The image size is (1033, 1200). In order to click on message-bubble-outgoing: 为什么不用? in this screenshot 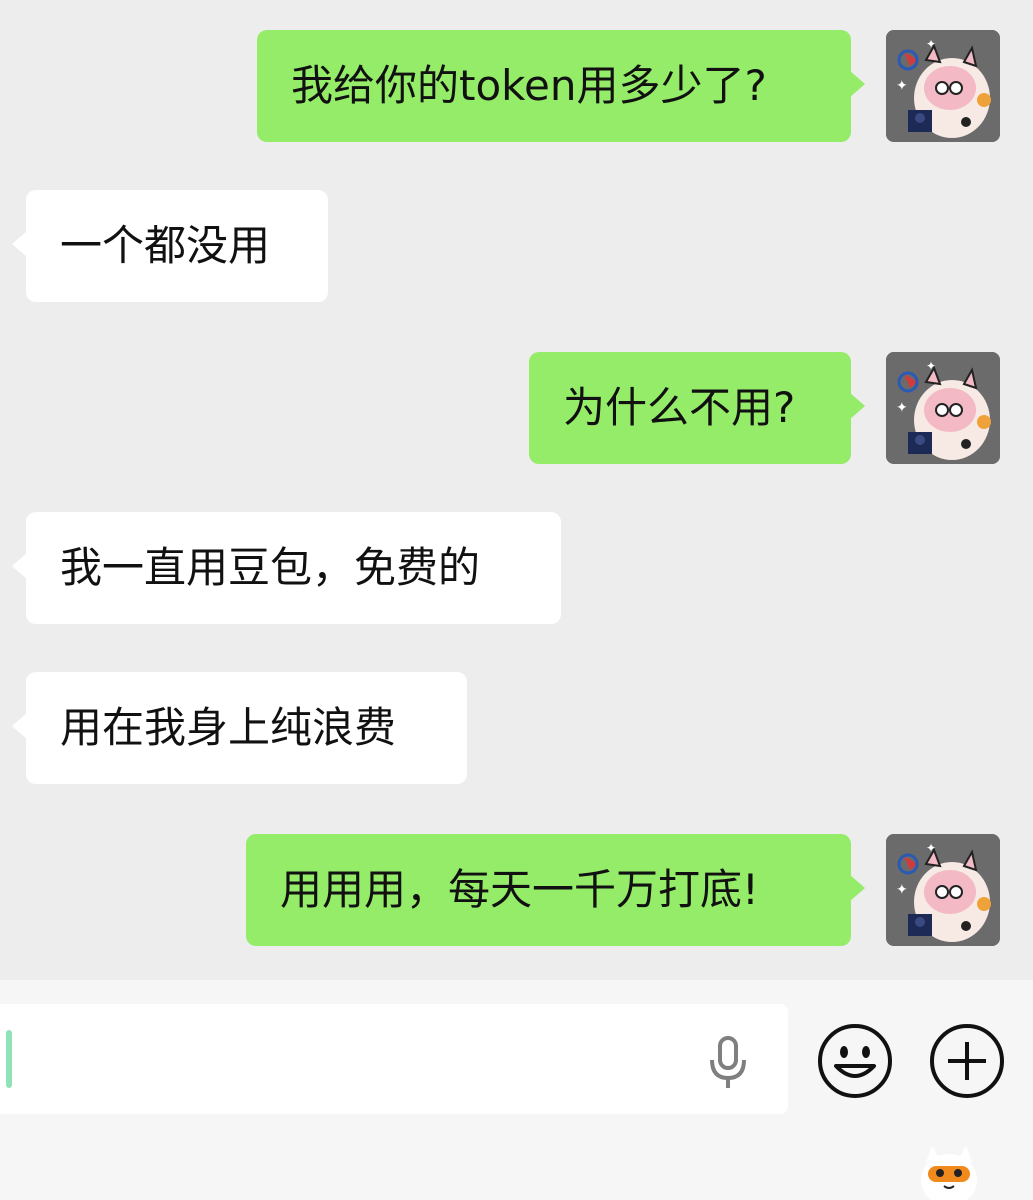, I will do `click(697, 408)`.